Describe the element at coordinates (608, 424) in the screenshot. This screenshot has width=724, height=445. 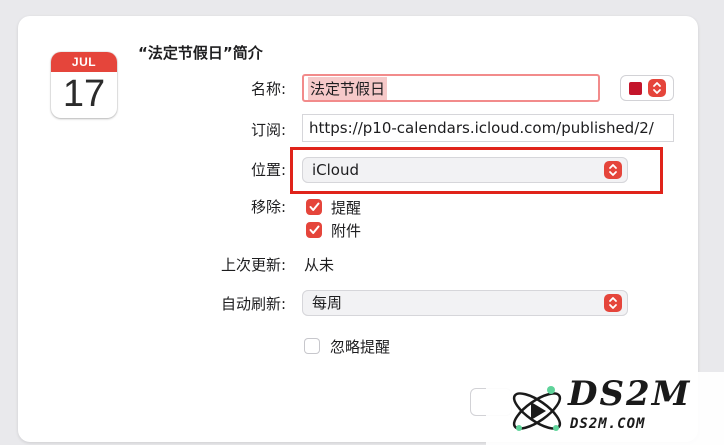
I see `watermark-domain: DS2M.COM` at that location.